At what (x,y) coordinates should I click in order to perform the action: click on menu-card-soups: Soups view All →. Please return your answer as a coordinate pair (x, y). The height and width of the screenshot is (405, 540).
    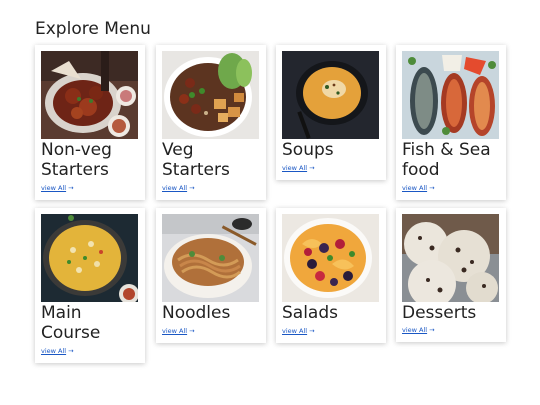
    Looking at the image, I should click on (331, 112).